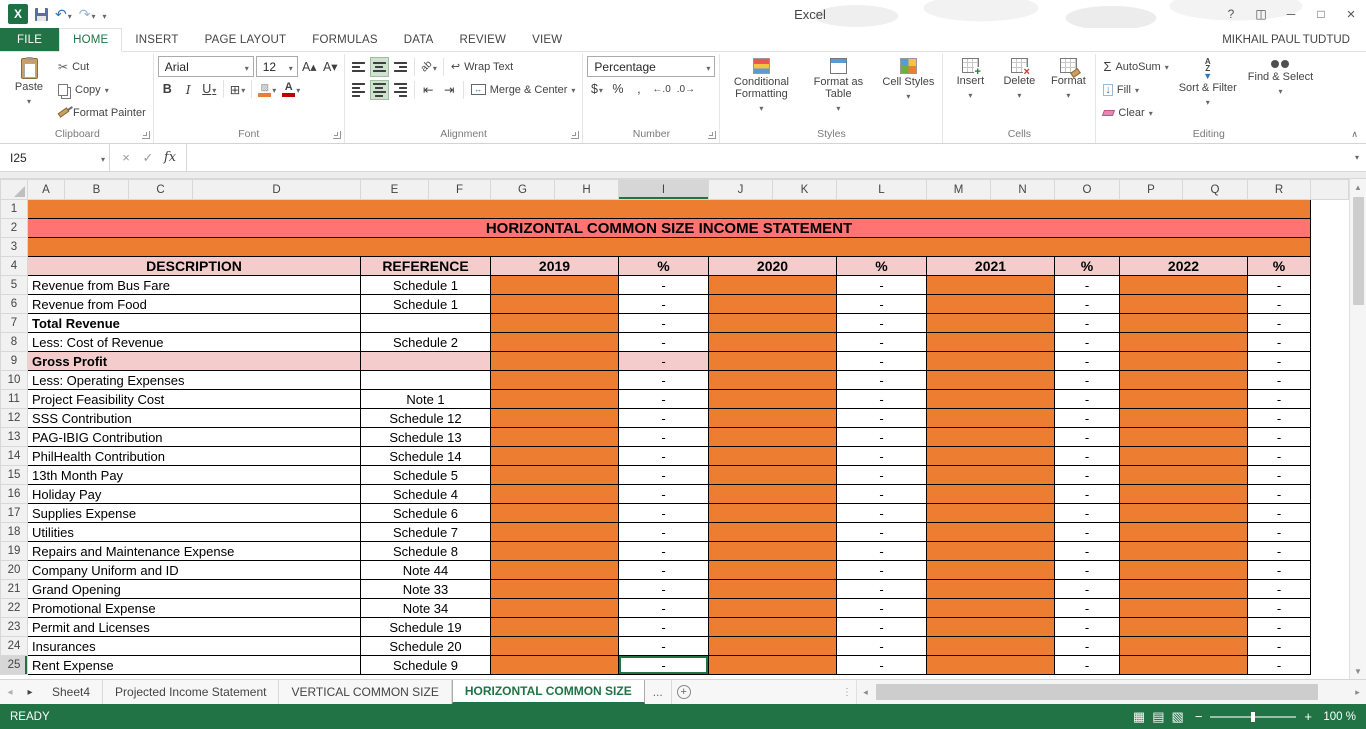 This screenshot has height=729, width=1366. I want to click on cell-year2020-row13, so click(772, 437).